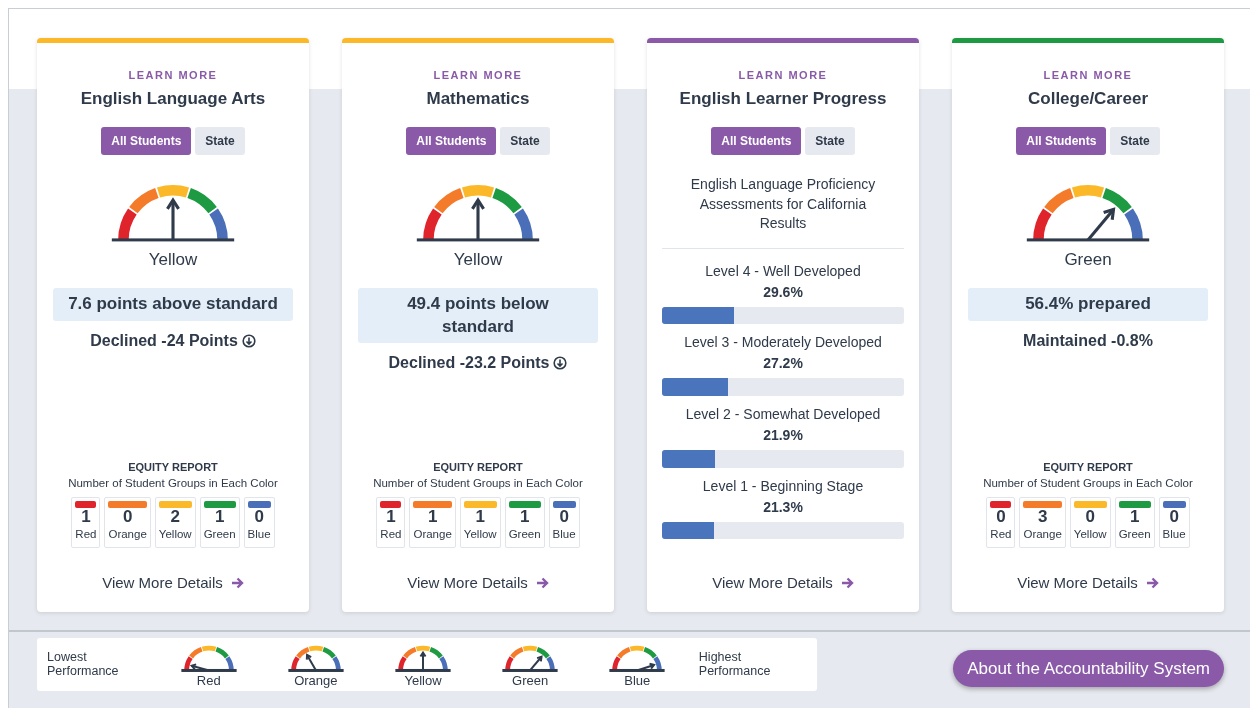 Image resolution: width=1250 pixels, height=708 pixels. What do you see at coordinates (1088, 98) in the screenshot?
I see `card-title: College/Career` at bounding box center [1088, 98].